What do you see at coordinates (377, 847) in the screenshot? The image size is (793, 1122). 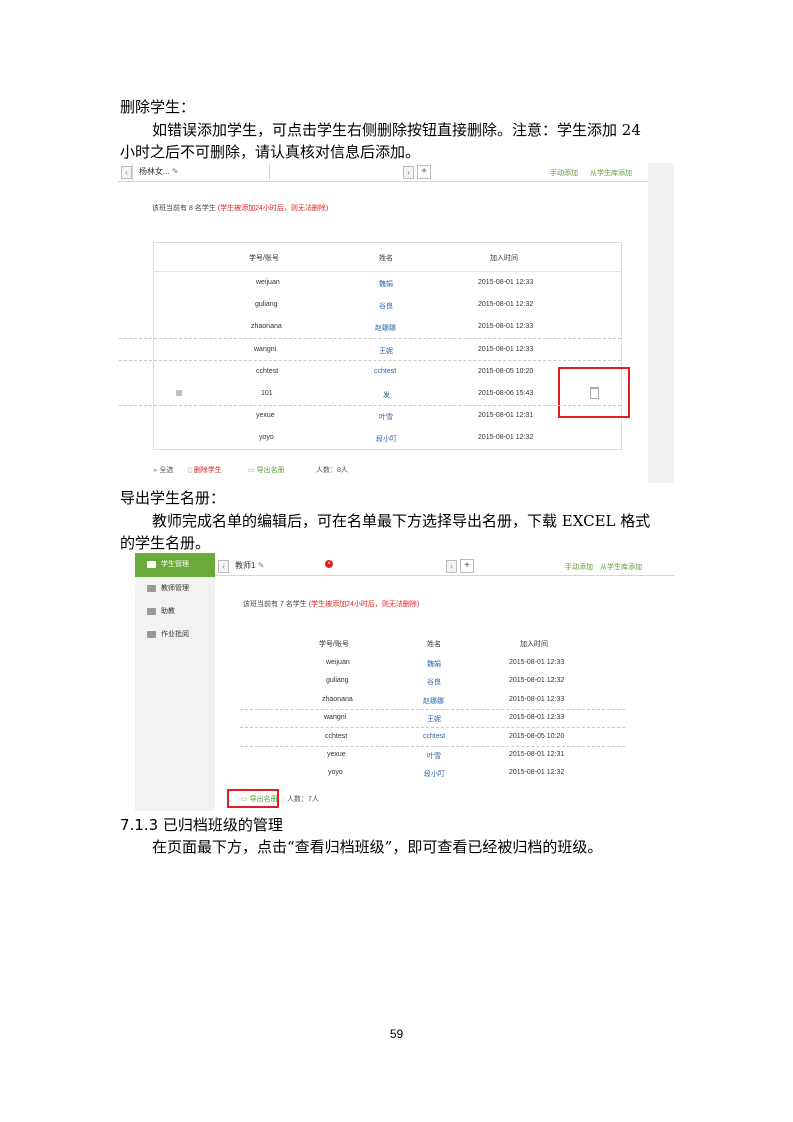 I see `paragraph-archived: 在页面最下方，点击“查看归档班级”，即可查看已经被归档的班级。` at bounding box center [377, 847].